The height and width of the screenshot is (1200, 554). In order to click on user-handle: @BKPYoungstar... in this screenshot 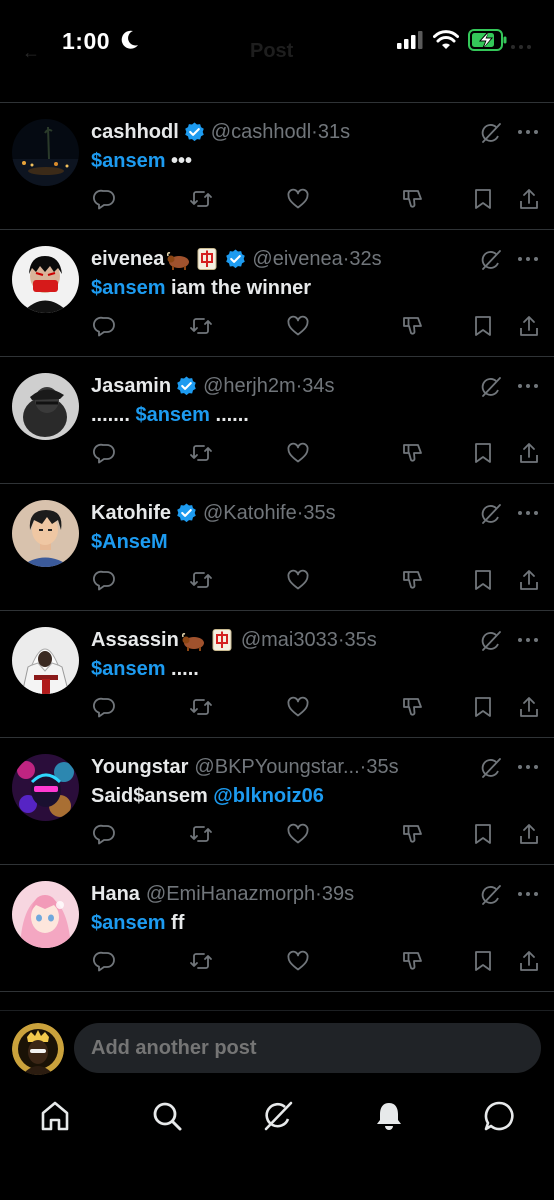, I will do `click(276, 767)`.